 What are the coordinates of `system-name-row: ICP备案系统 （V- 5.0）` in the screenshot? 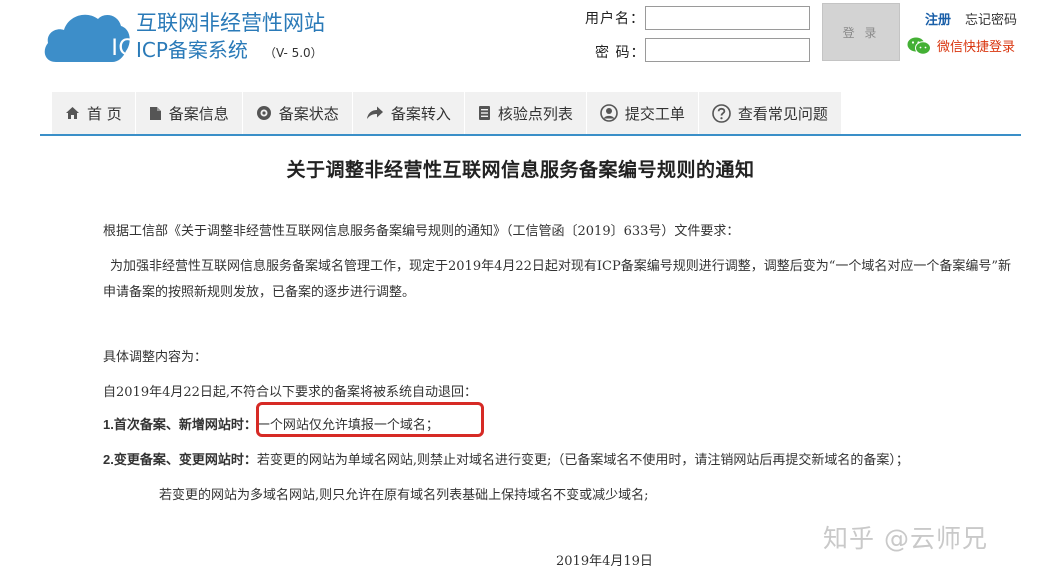 It's located at (229, 51).